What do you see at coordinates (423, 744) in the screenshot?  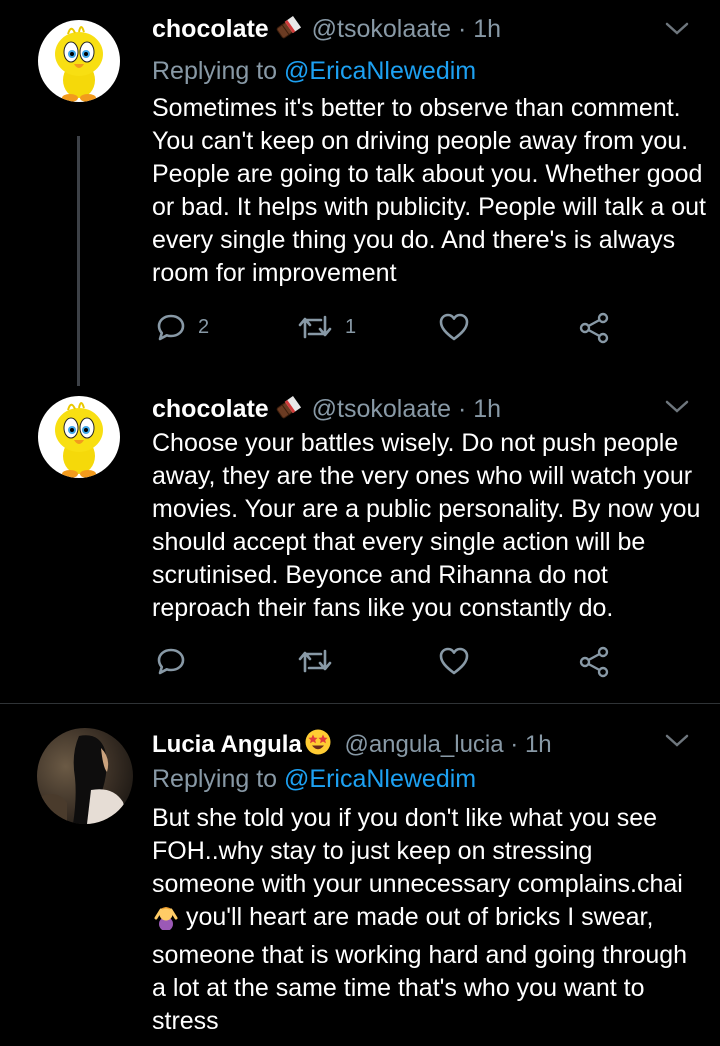 I see `user-handle: @angula_lucia` at bounding box center [423, 744].